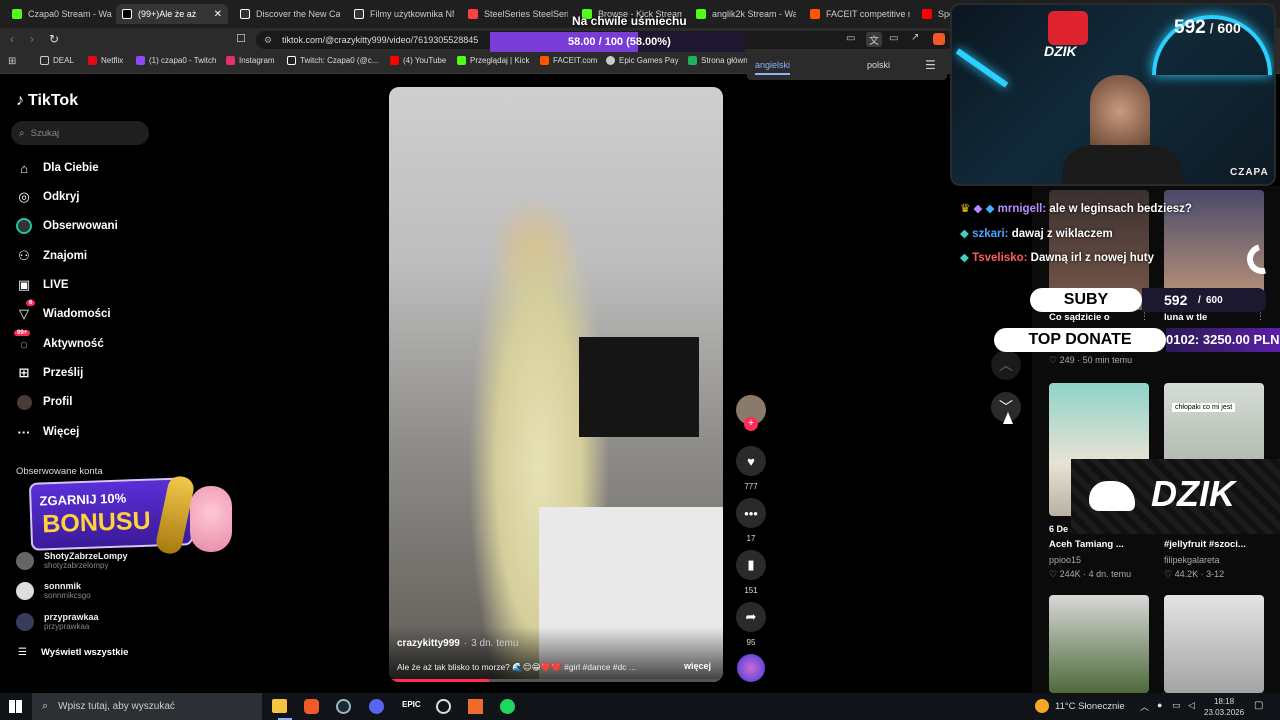 The image size is (1280, 720). What do you see at coordinates (1207, 27) in the screenshot?
I see `subs-counter: 592 / 600` at bounding box center [1207, 27].